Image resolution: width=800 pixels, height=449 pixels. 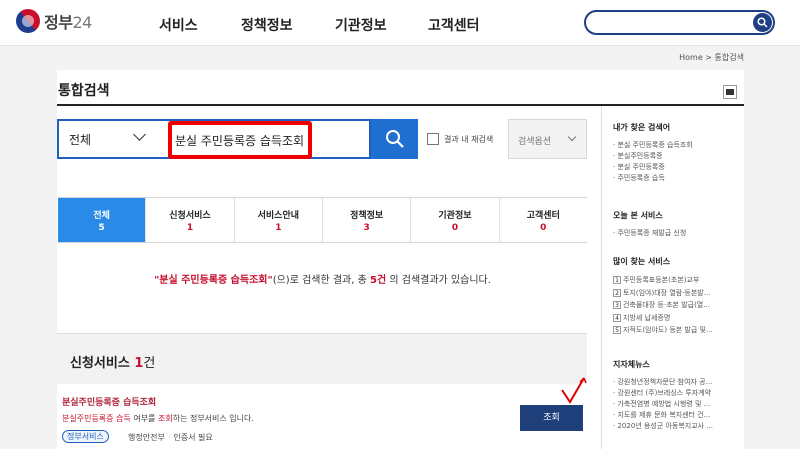 I want to click on my-search-item: · 분실주민등록증, so click(x=678, y=156).